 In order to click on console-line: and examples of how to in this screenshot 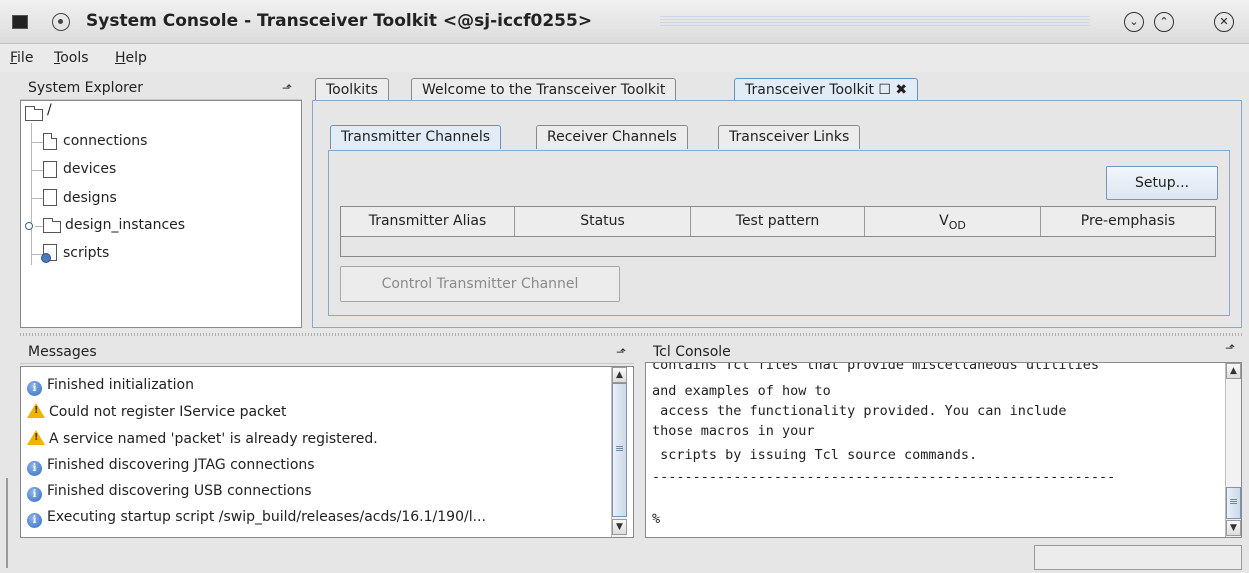, I will do `click(741, 391)`.